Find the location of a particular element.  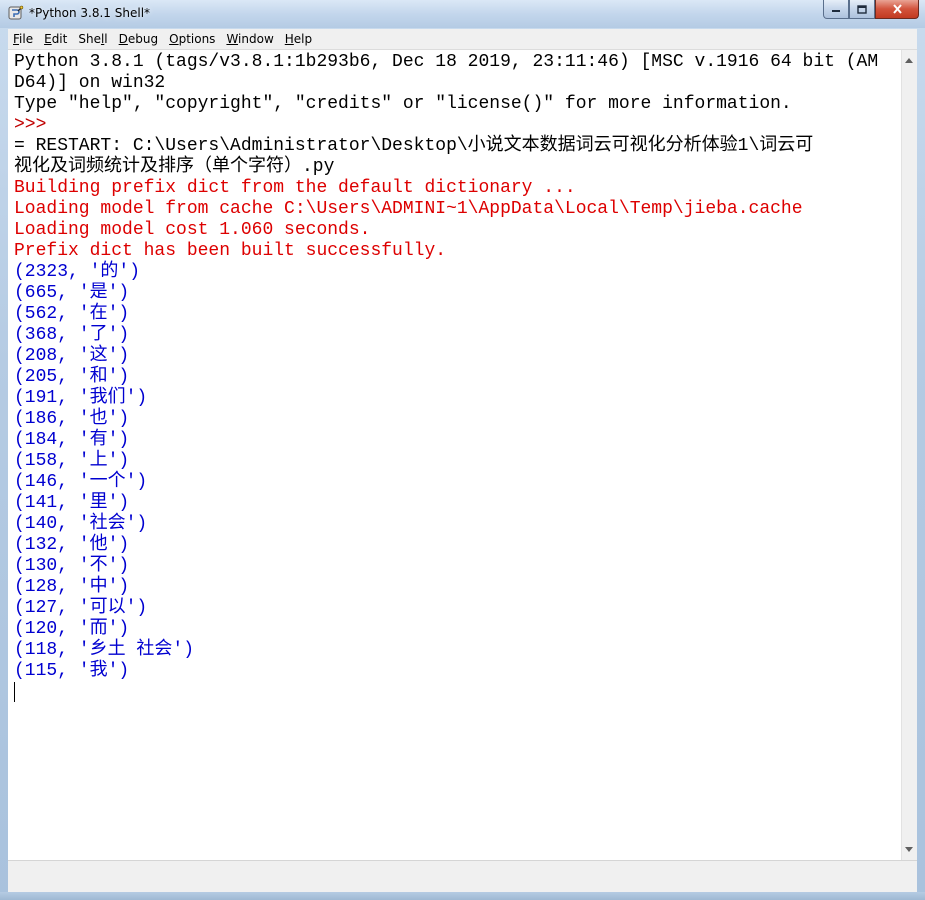

result-line: (130, '不') is located at coordinates (72, 566).